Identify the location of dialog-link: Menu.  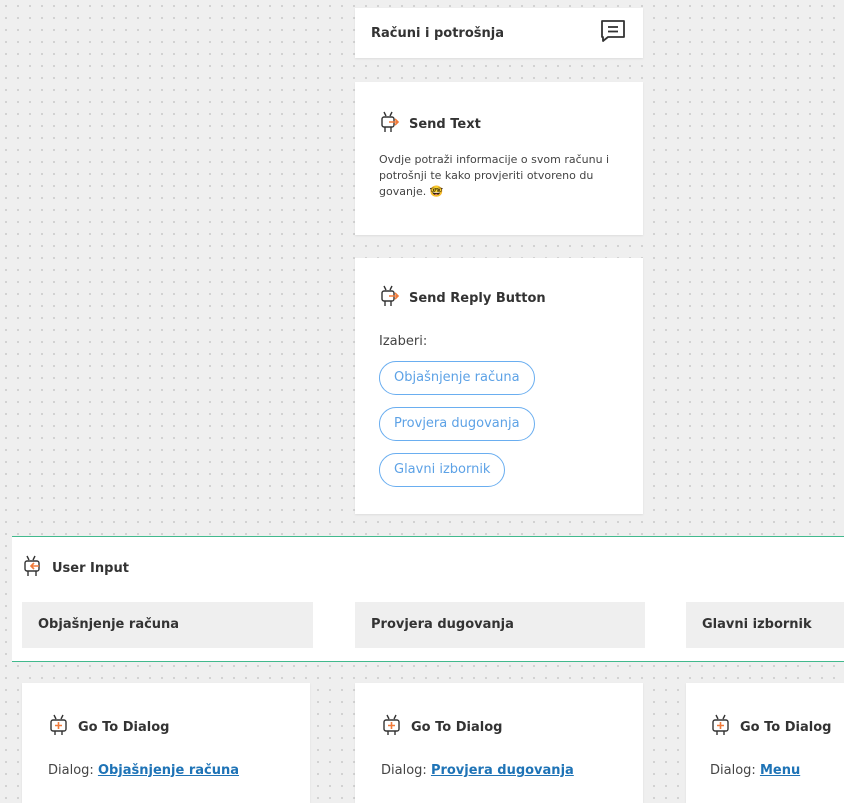
(780, 770).